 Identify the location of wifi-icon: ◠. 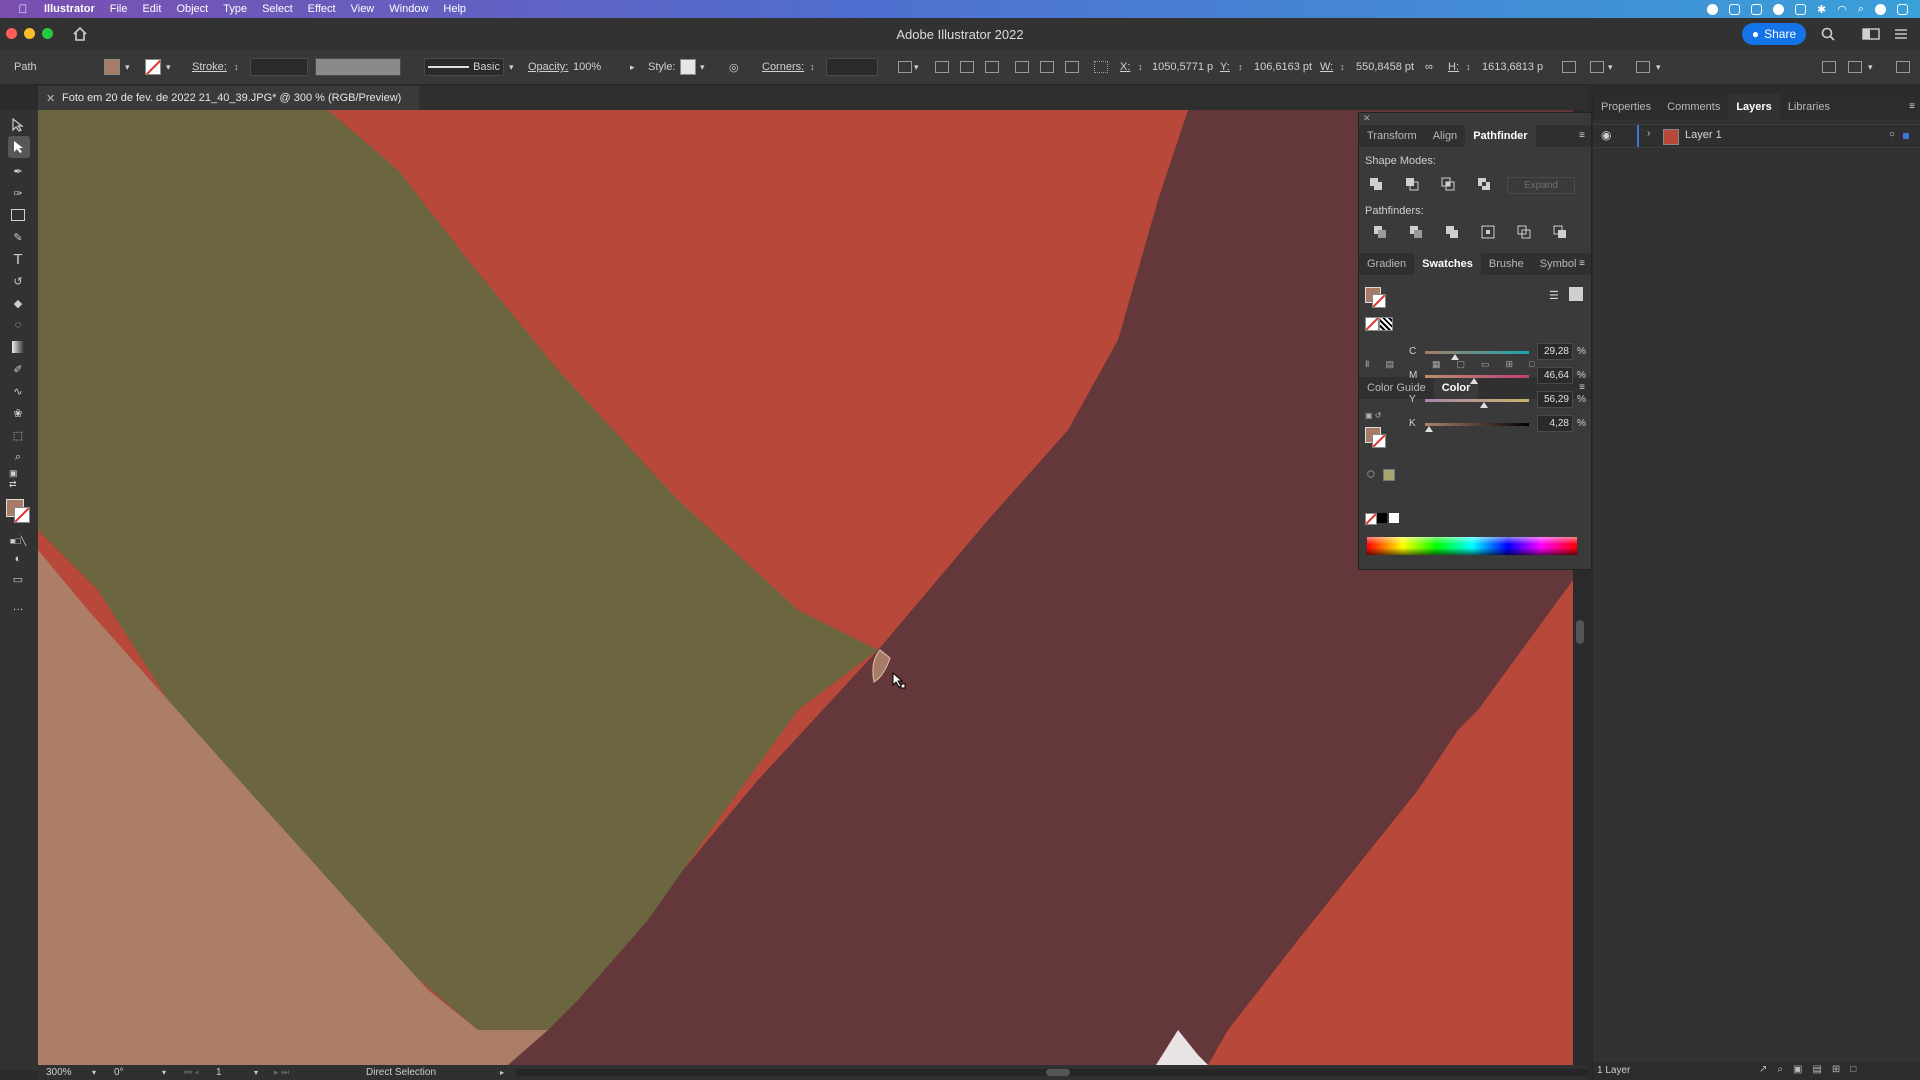
(1842, 9).